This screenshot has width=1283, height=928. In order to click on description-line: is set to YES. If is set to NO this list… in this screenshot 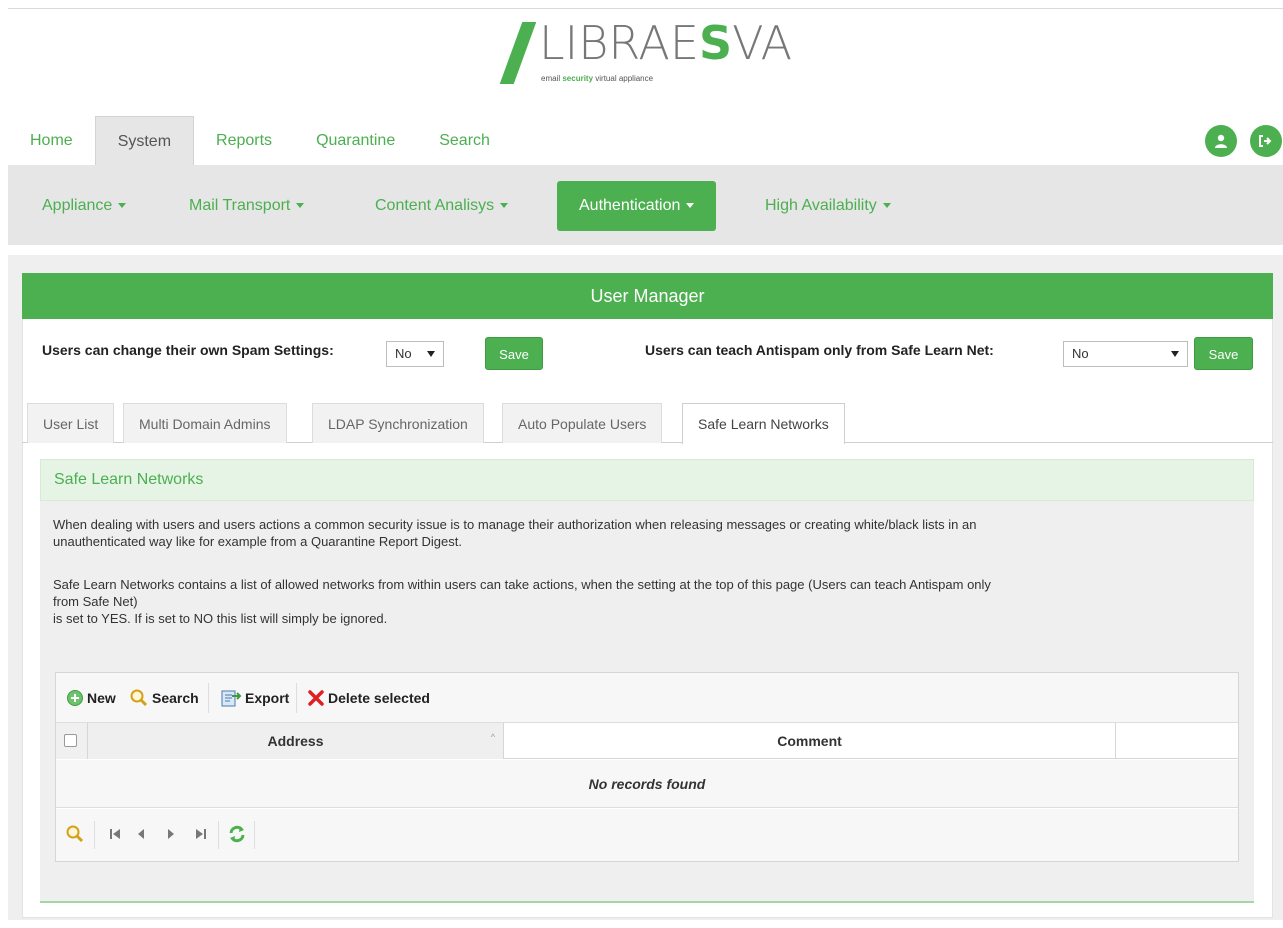, I will do `click(220, 618)`.